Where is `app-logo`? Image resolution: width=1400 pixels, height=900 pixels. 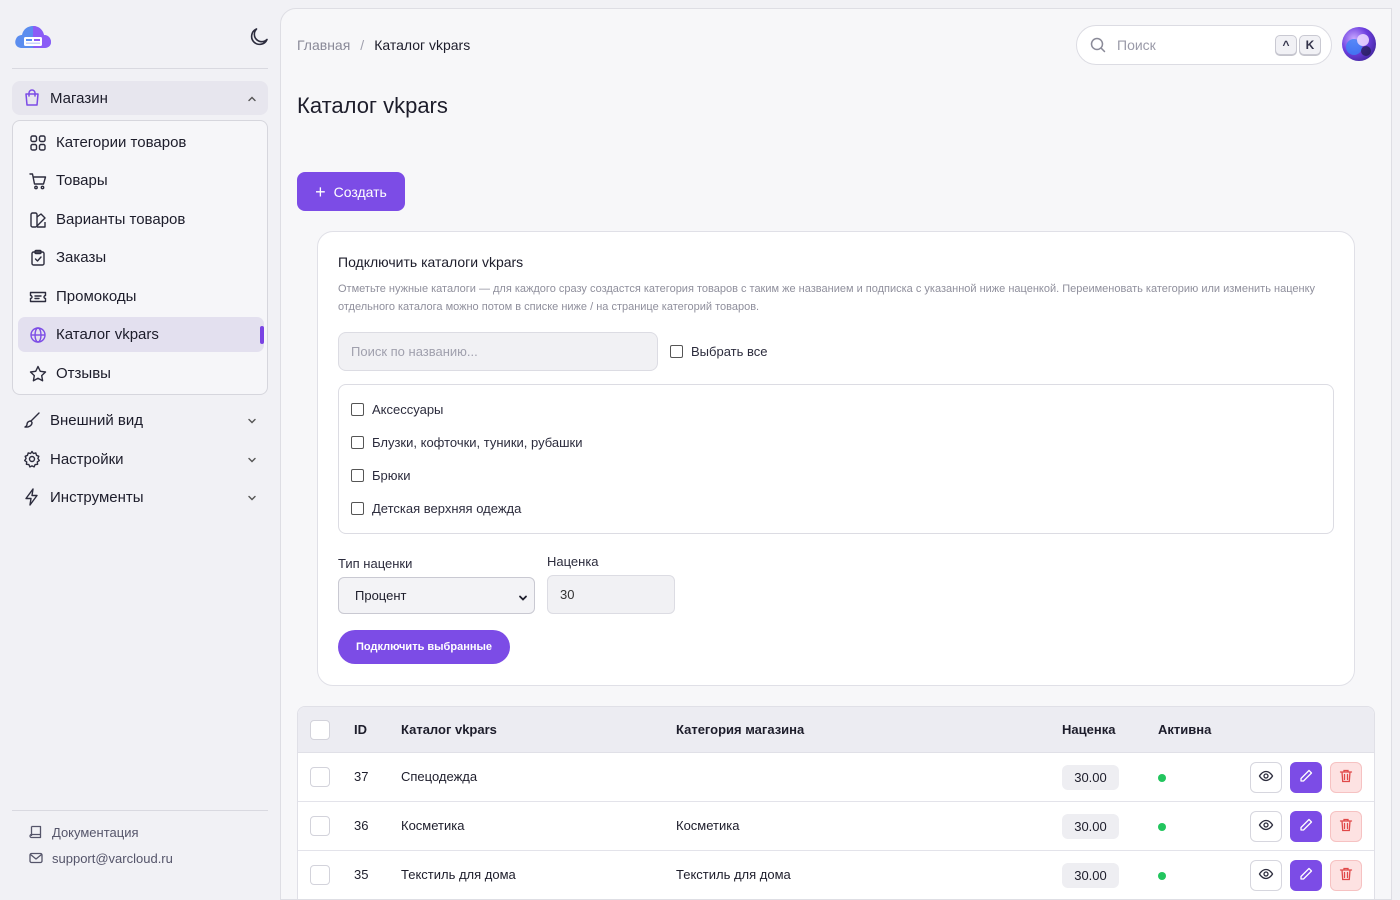 app-logo is located at coordinates (33, 37).